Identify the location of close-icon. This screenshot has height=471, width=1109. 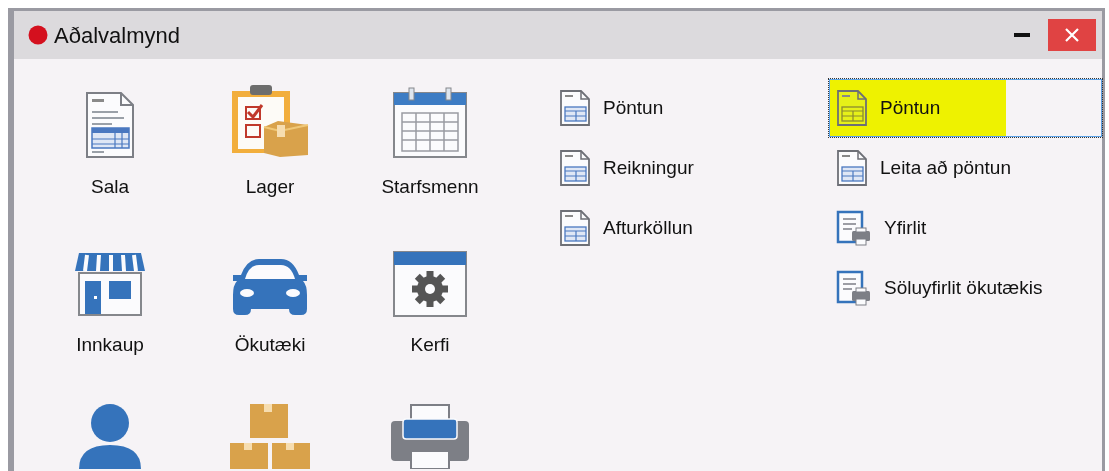
(1072, 35).